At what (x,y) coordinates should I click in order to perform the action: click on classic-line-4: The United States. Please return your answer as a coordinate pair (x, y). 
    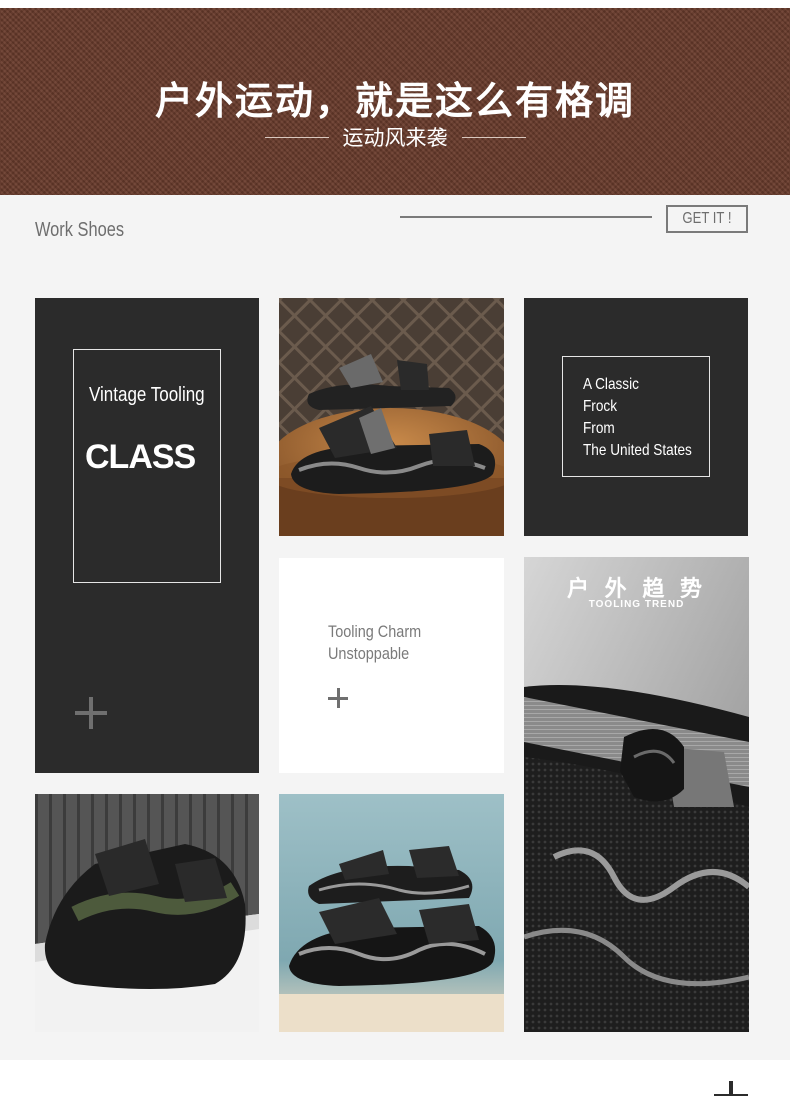
    Looking at the image, I should click on (637, 450).